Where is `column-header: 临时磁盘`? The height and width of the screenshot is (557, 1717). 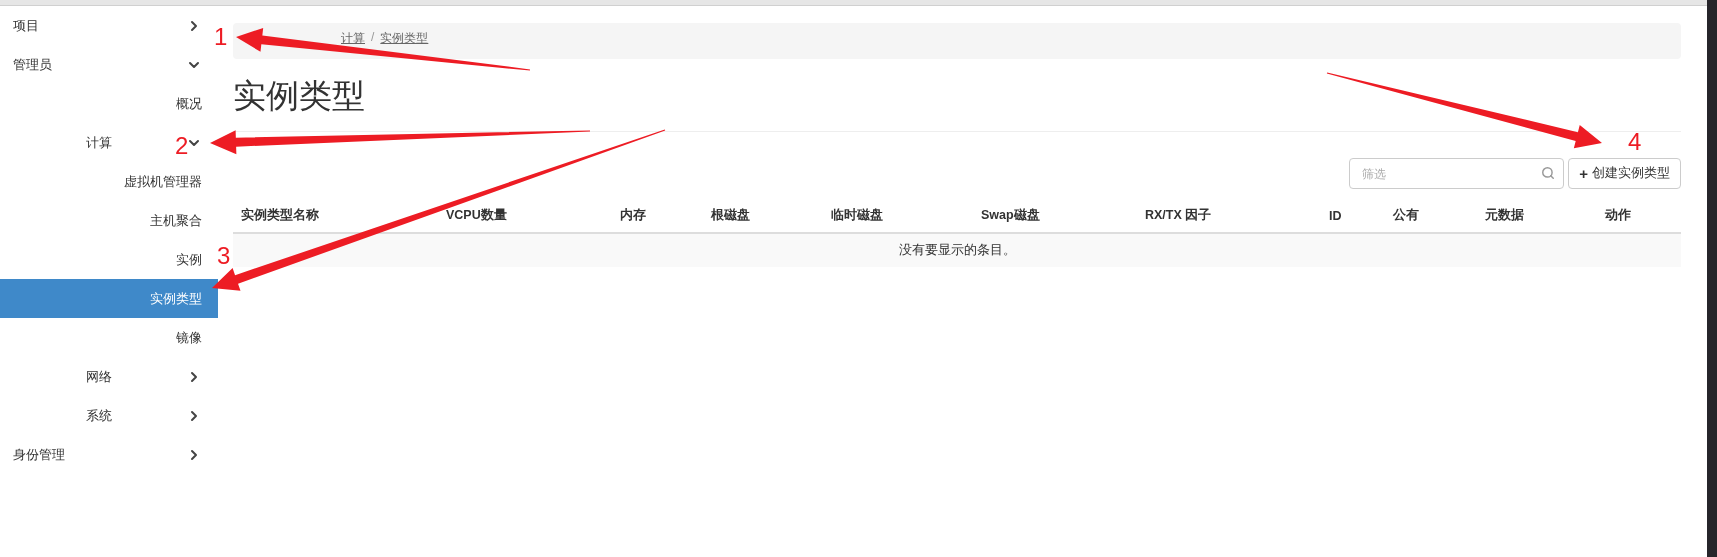 column-header: 临时磁盘 is located at coordinates (857, 215).